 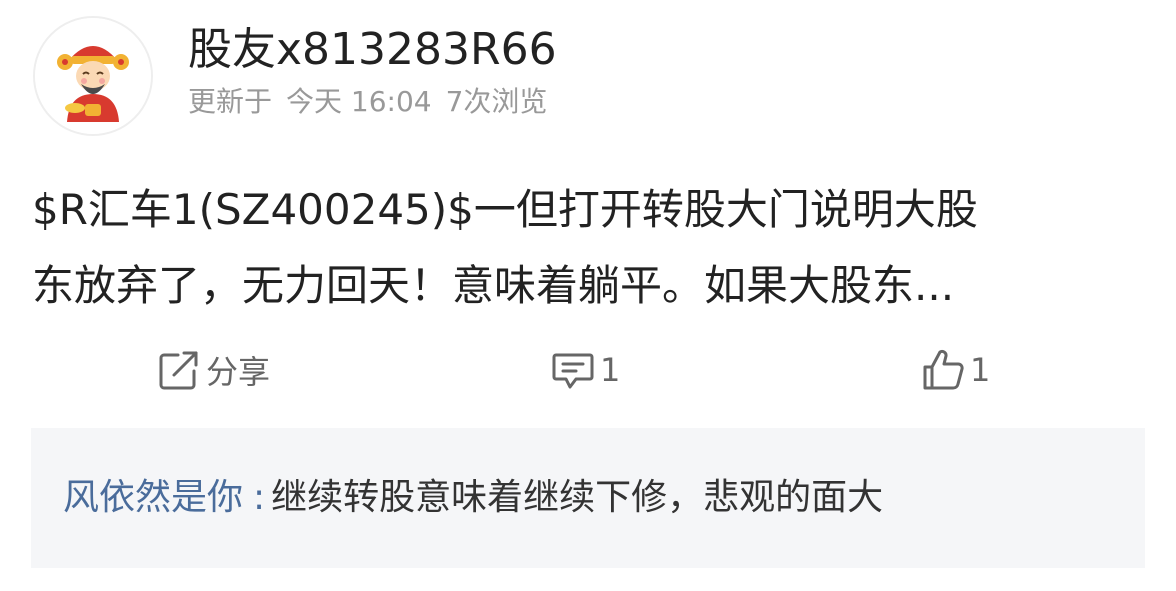 I want to click on post-meta: 更新于 今天 16:04 7次浏览, so click(x=374, y=102).